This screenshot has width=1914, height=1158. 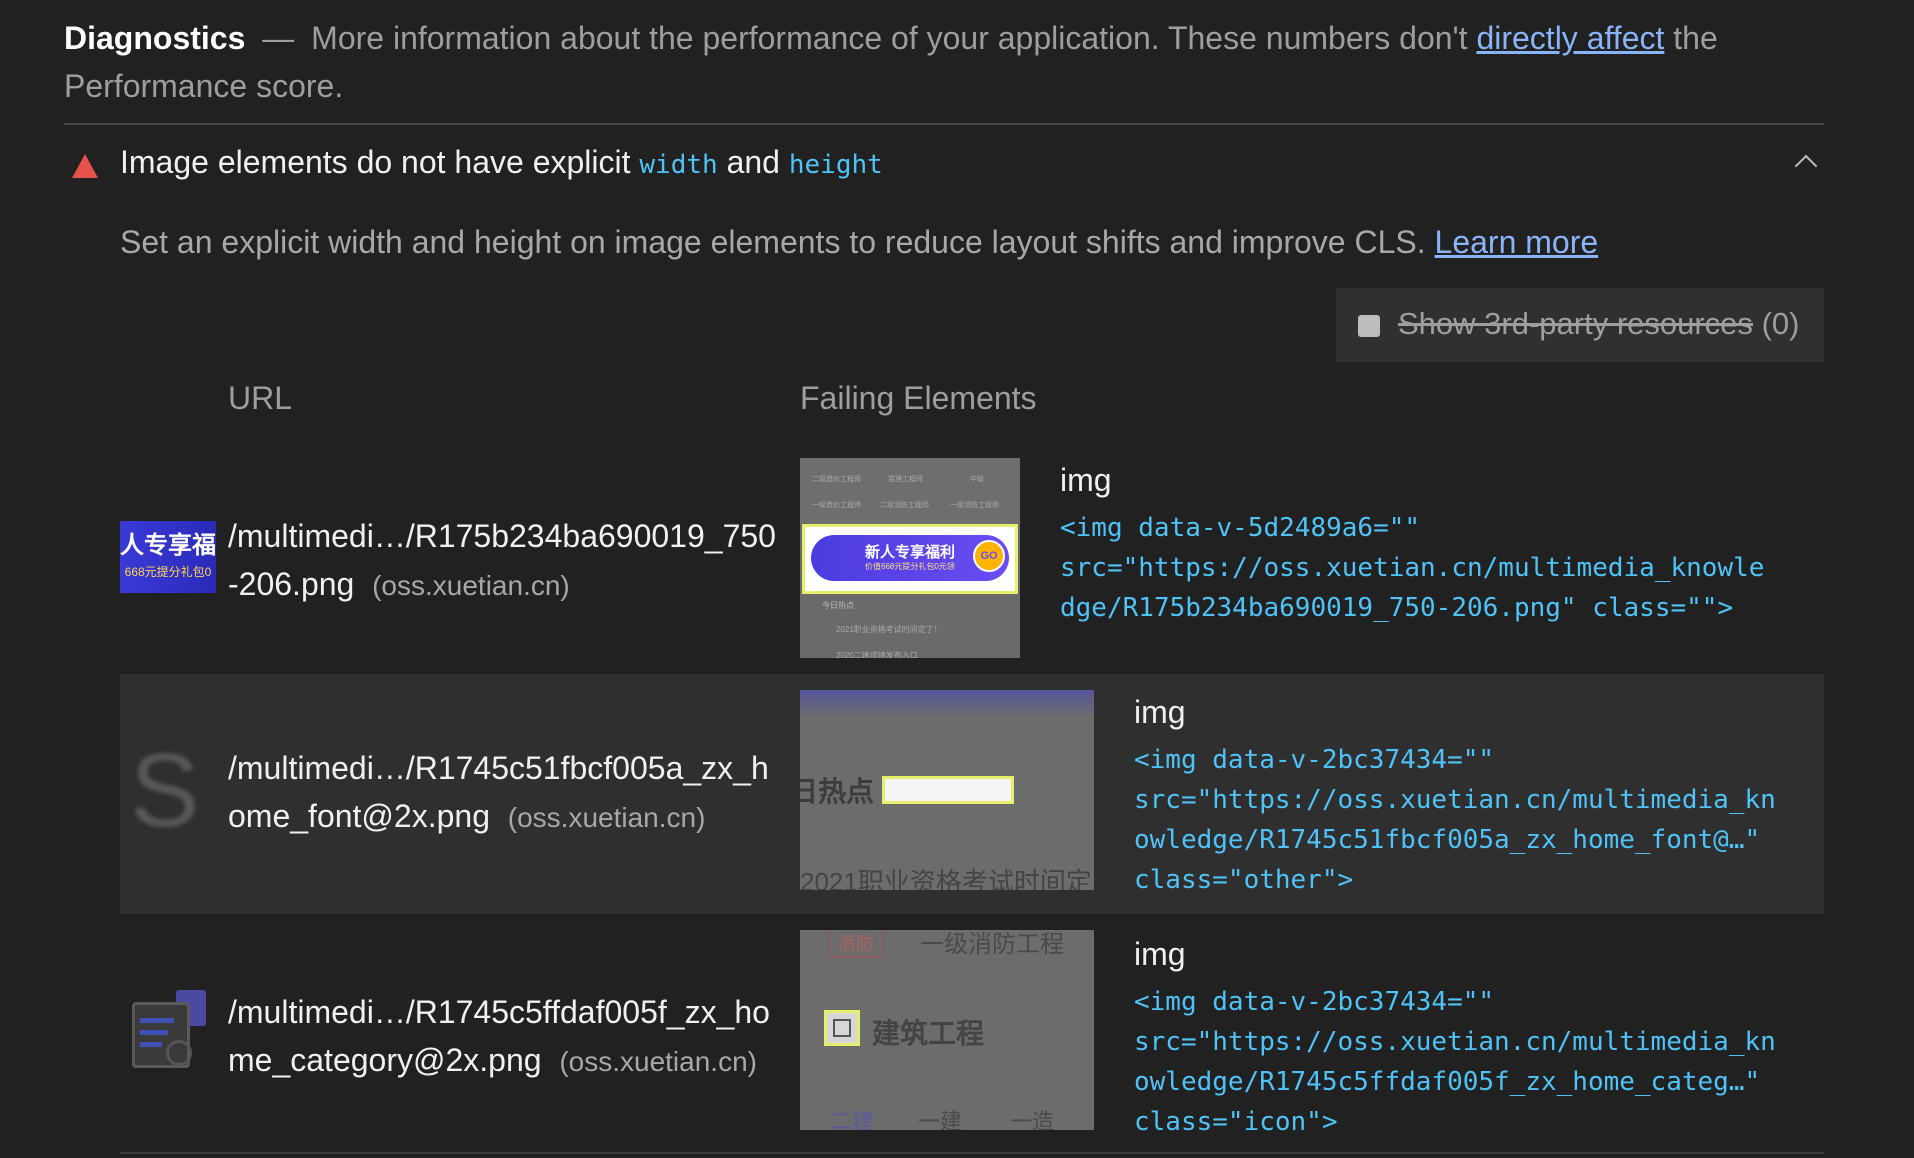 I want to click on url-thumbnail: S, so click(x=168, y=791).